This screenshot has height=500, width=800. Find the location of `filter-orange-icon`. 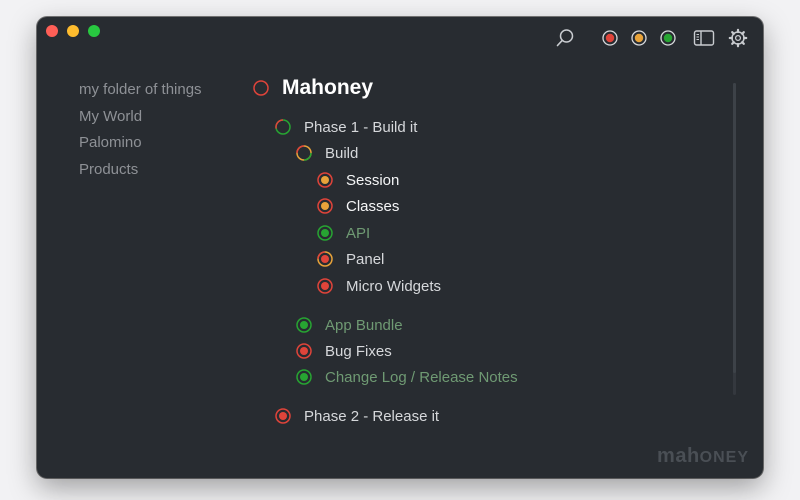

filter-orange-icon is located at coordinates (639, 38).